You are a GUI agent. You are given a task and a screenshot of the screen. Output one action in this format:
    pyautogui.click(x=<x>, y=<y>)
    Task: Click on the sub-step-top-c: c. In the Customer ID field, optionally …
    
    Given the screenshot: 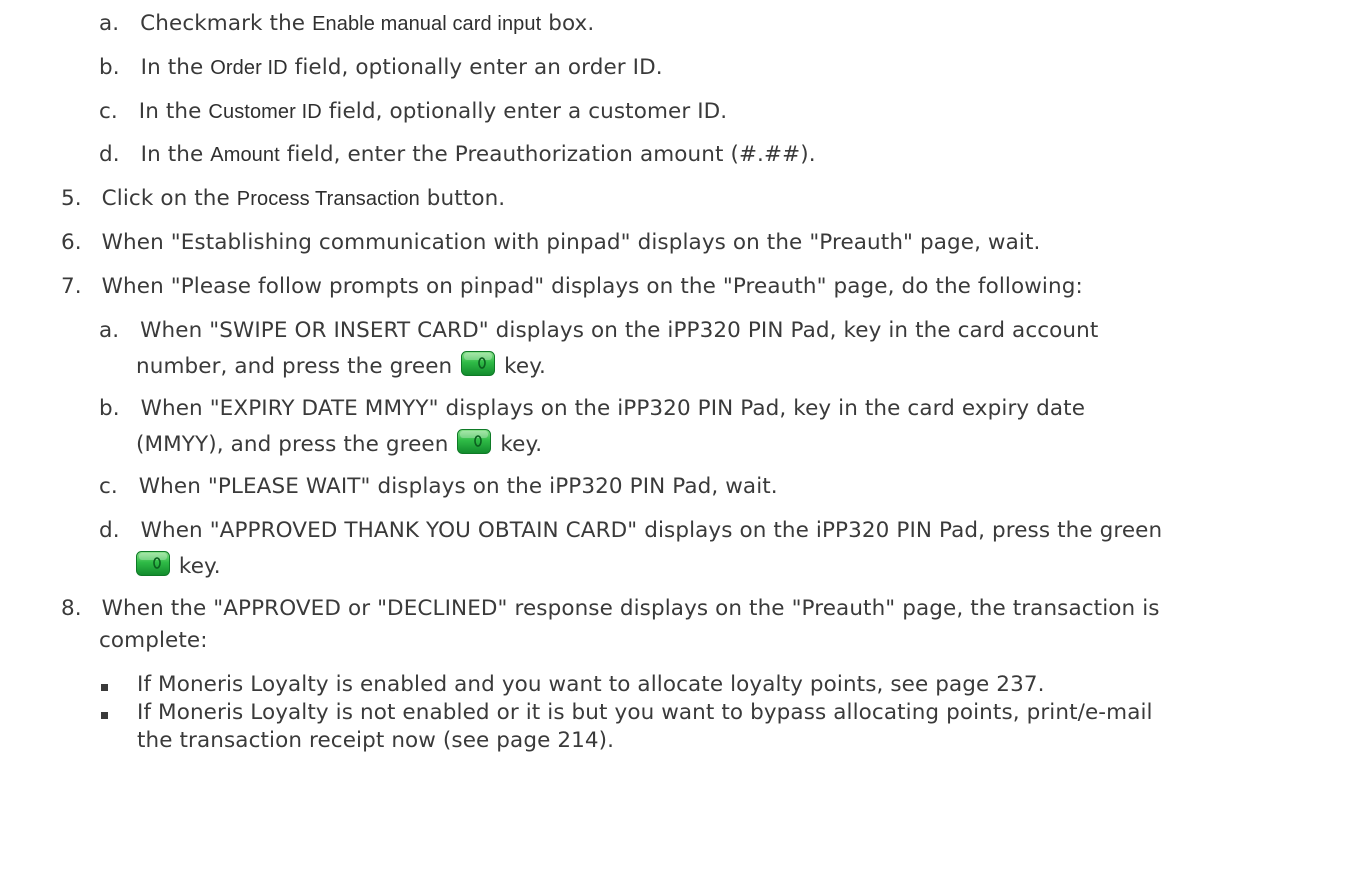 What is the action you would take?
    pyautogui.click(x=413, y=112)
    